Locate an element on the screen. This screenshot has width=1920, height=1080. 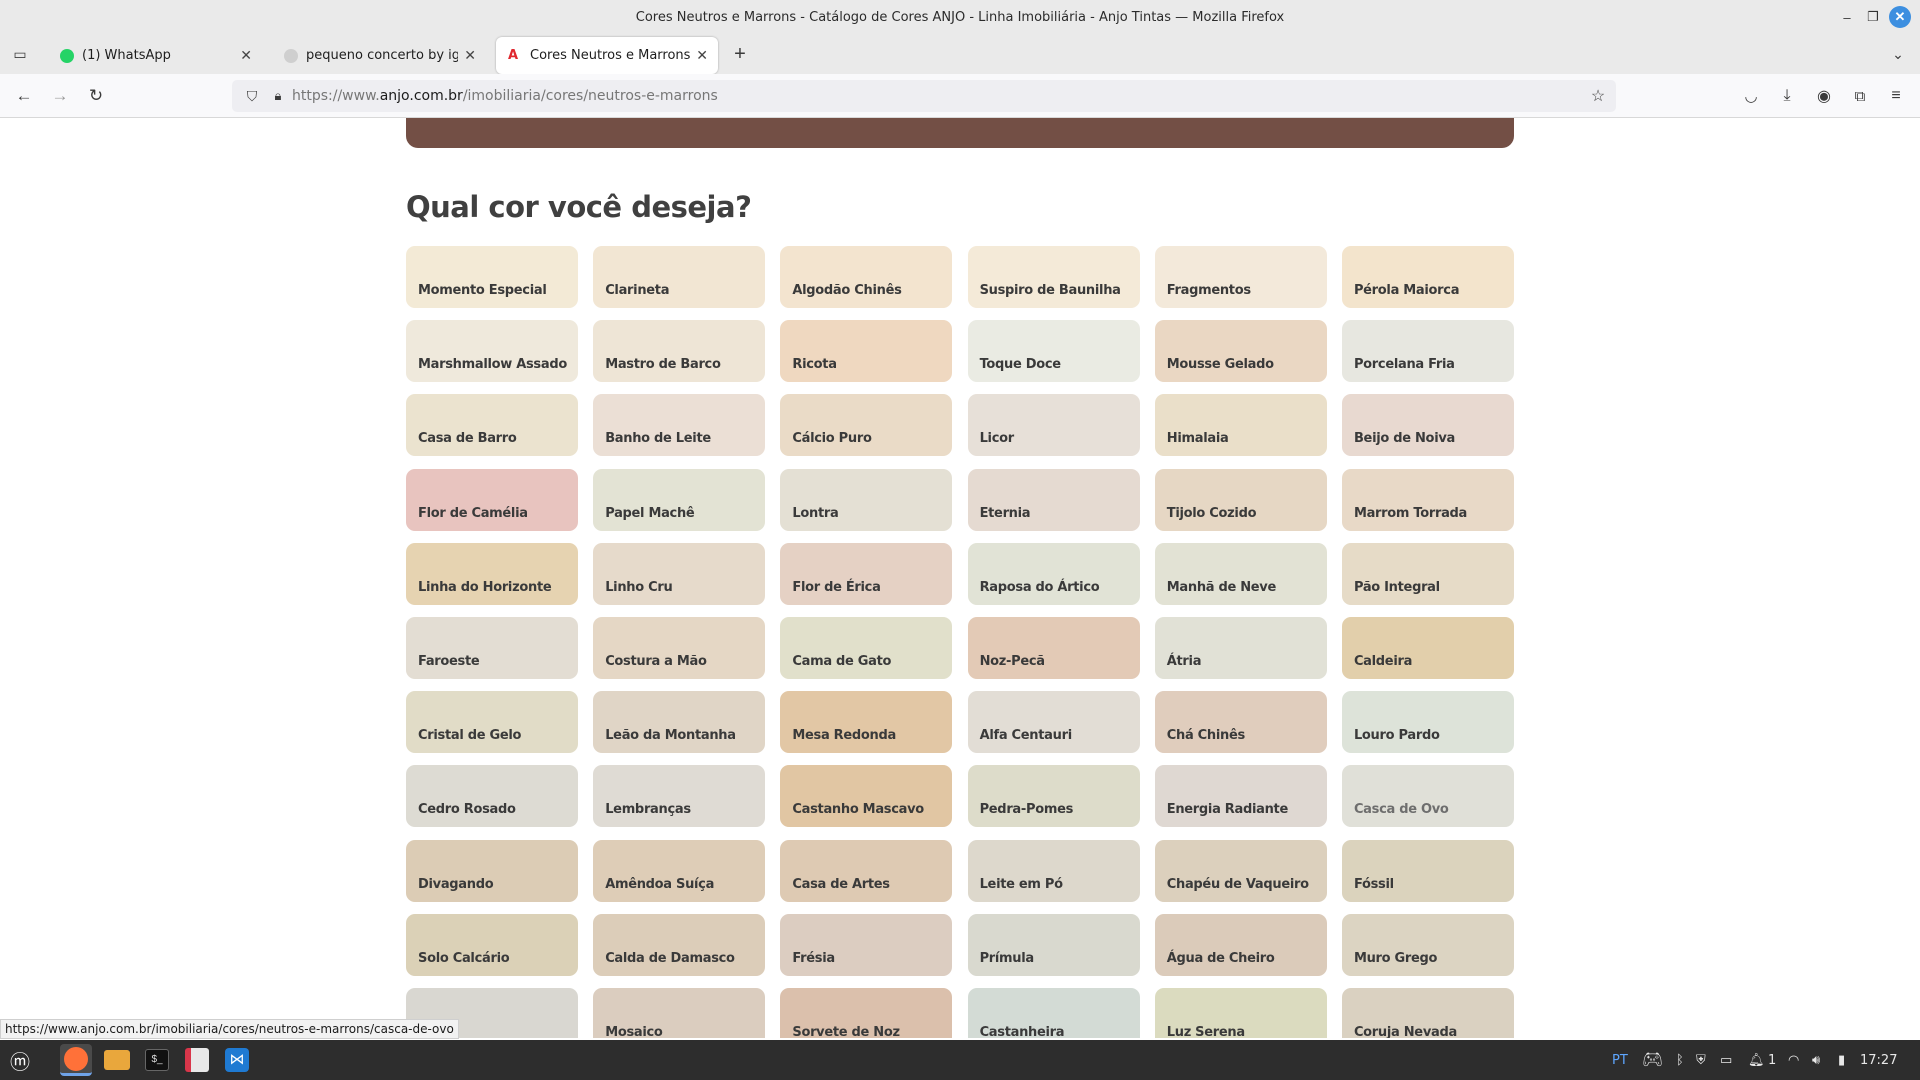
color-swatch-card: Papel Machê is located at coordinates (679, 499).